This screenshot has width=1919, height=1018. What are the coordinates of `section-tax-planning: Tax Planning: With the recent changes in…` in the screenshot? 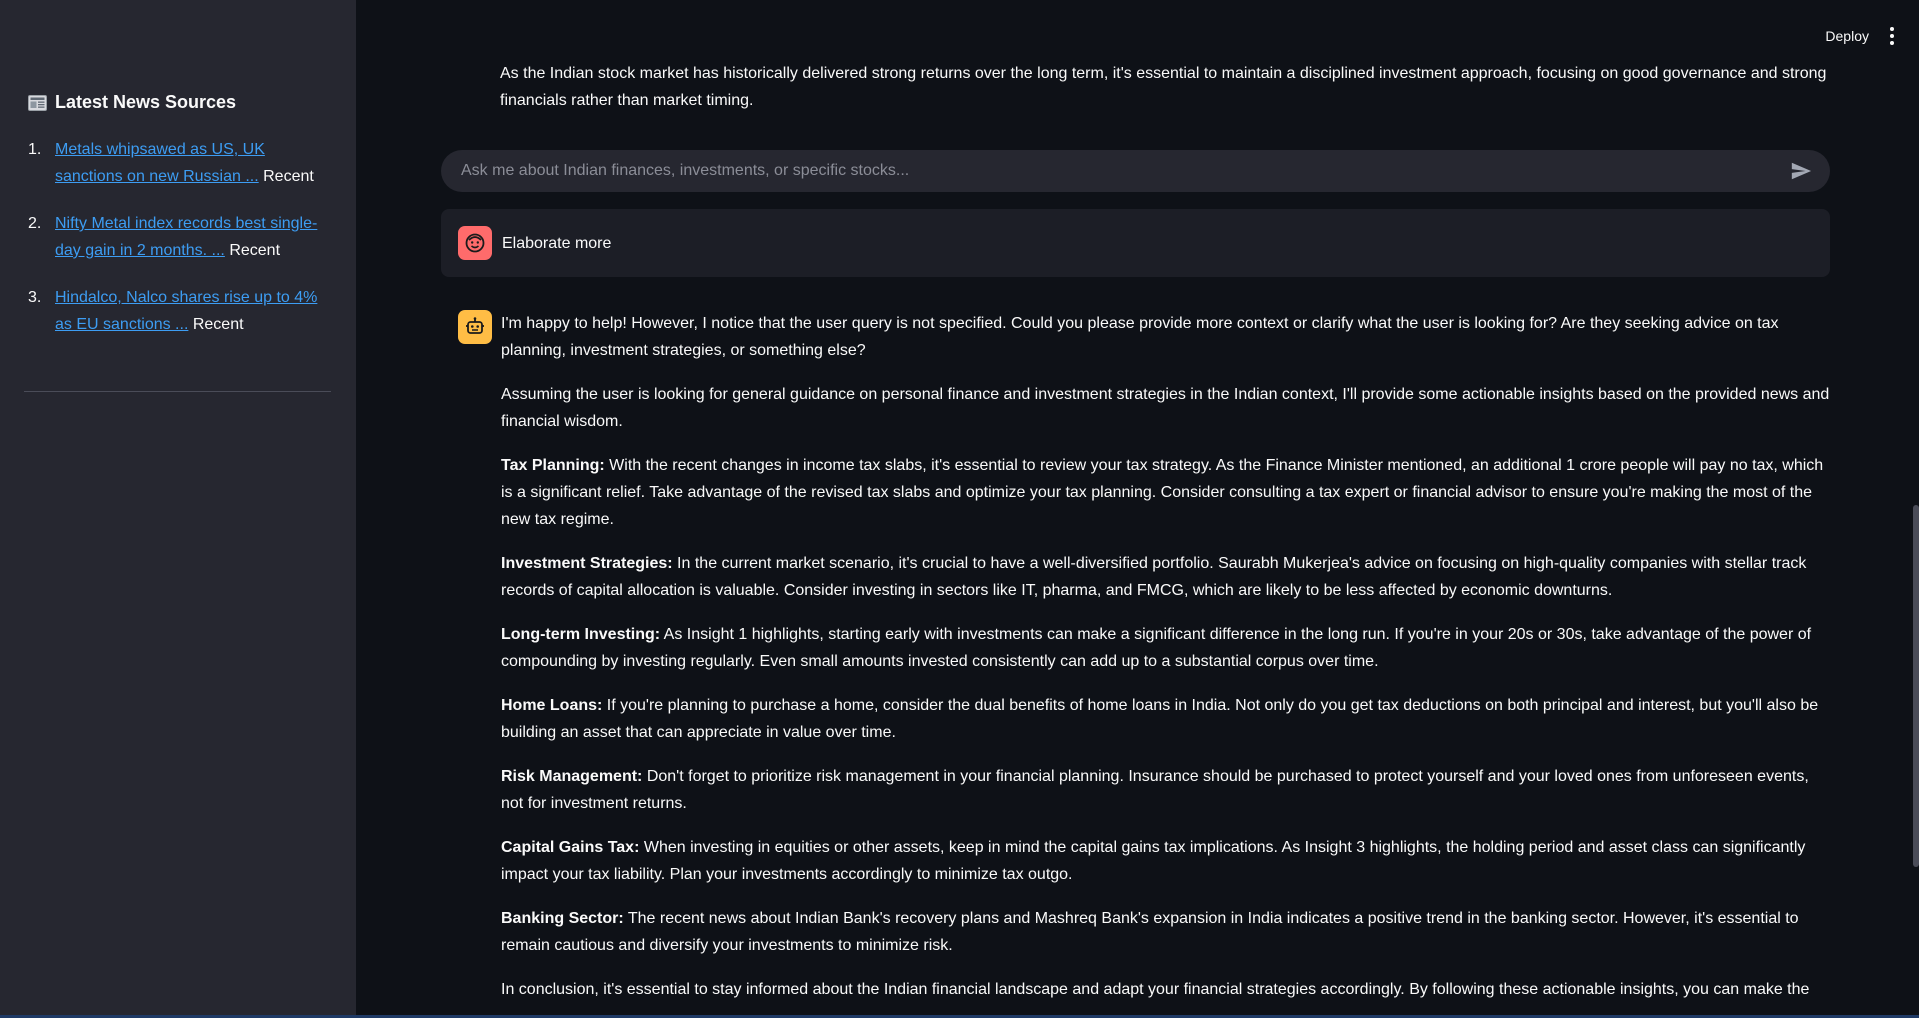 It's located at (1165, 492).